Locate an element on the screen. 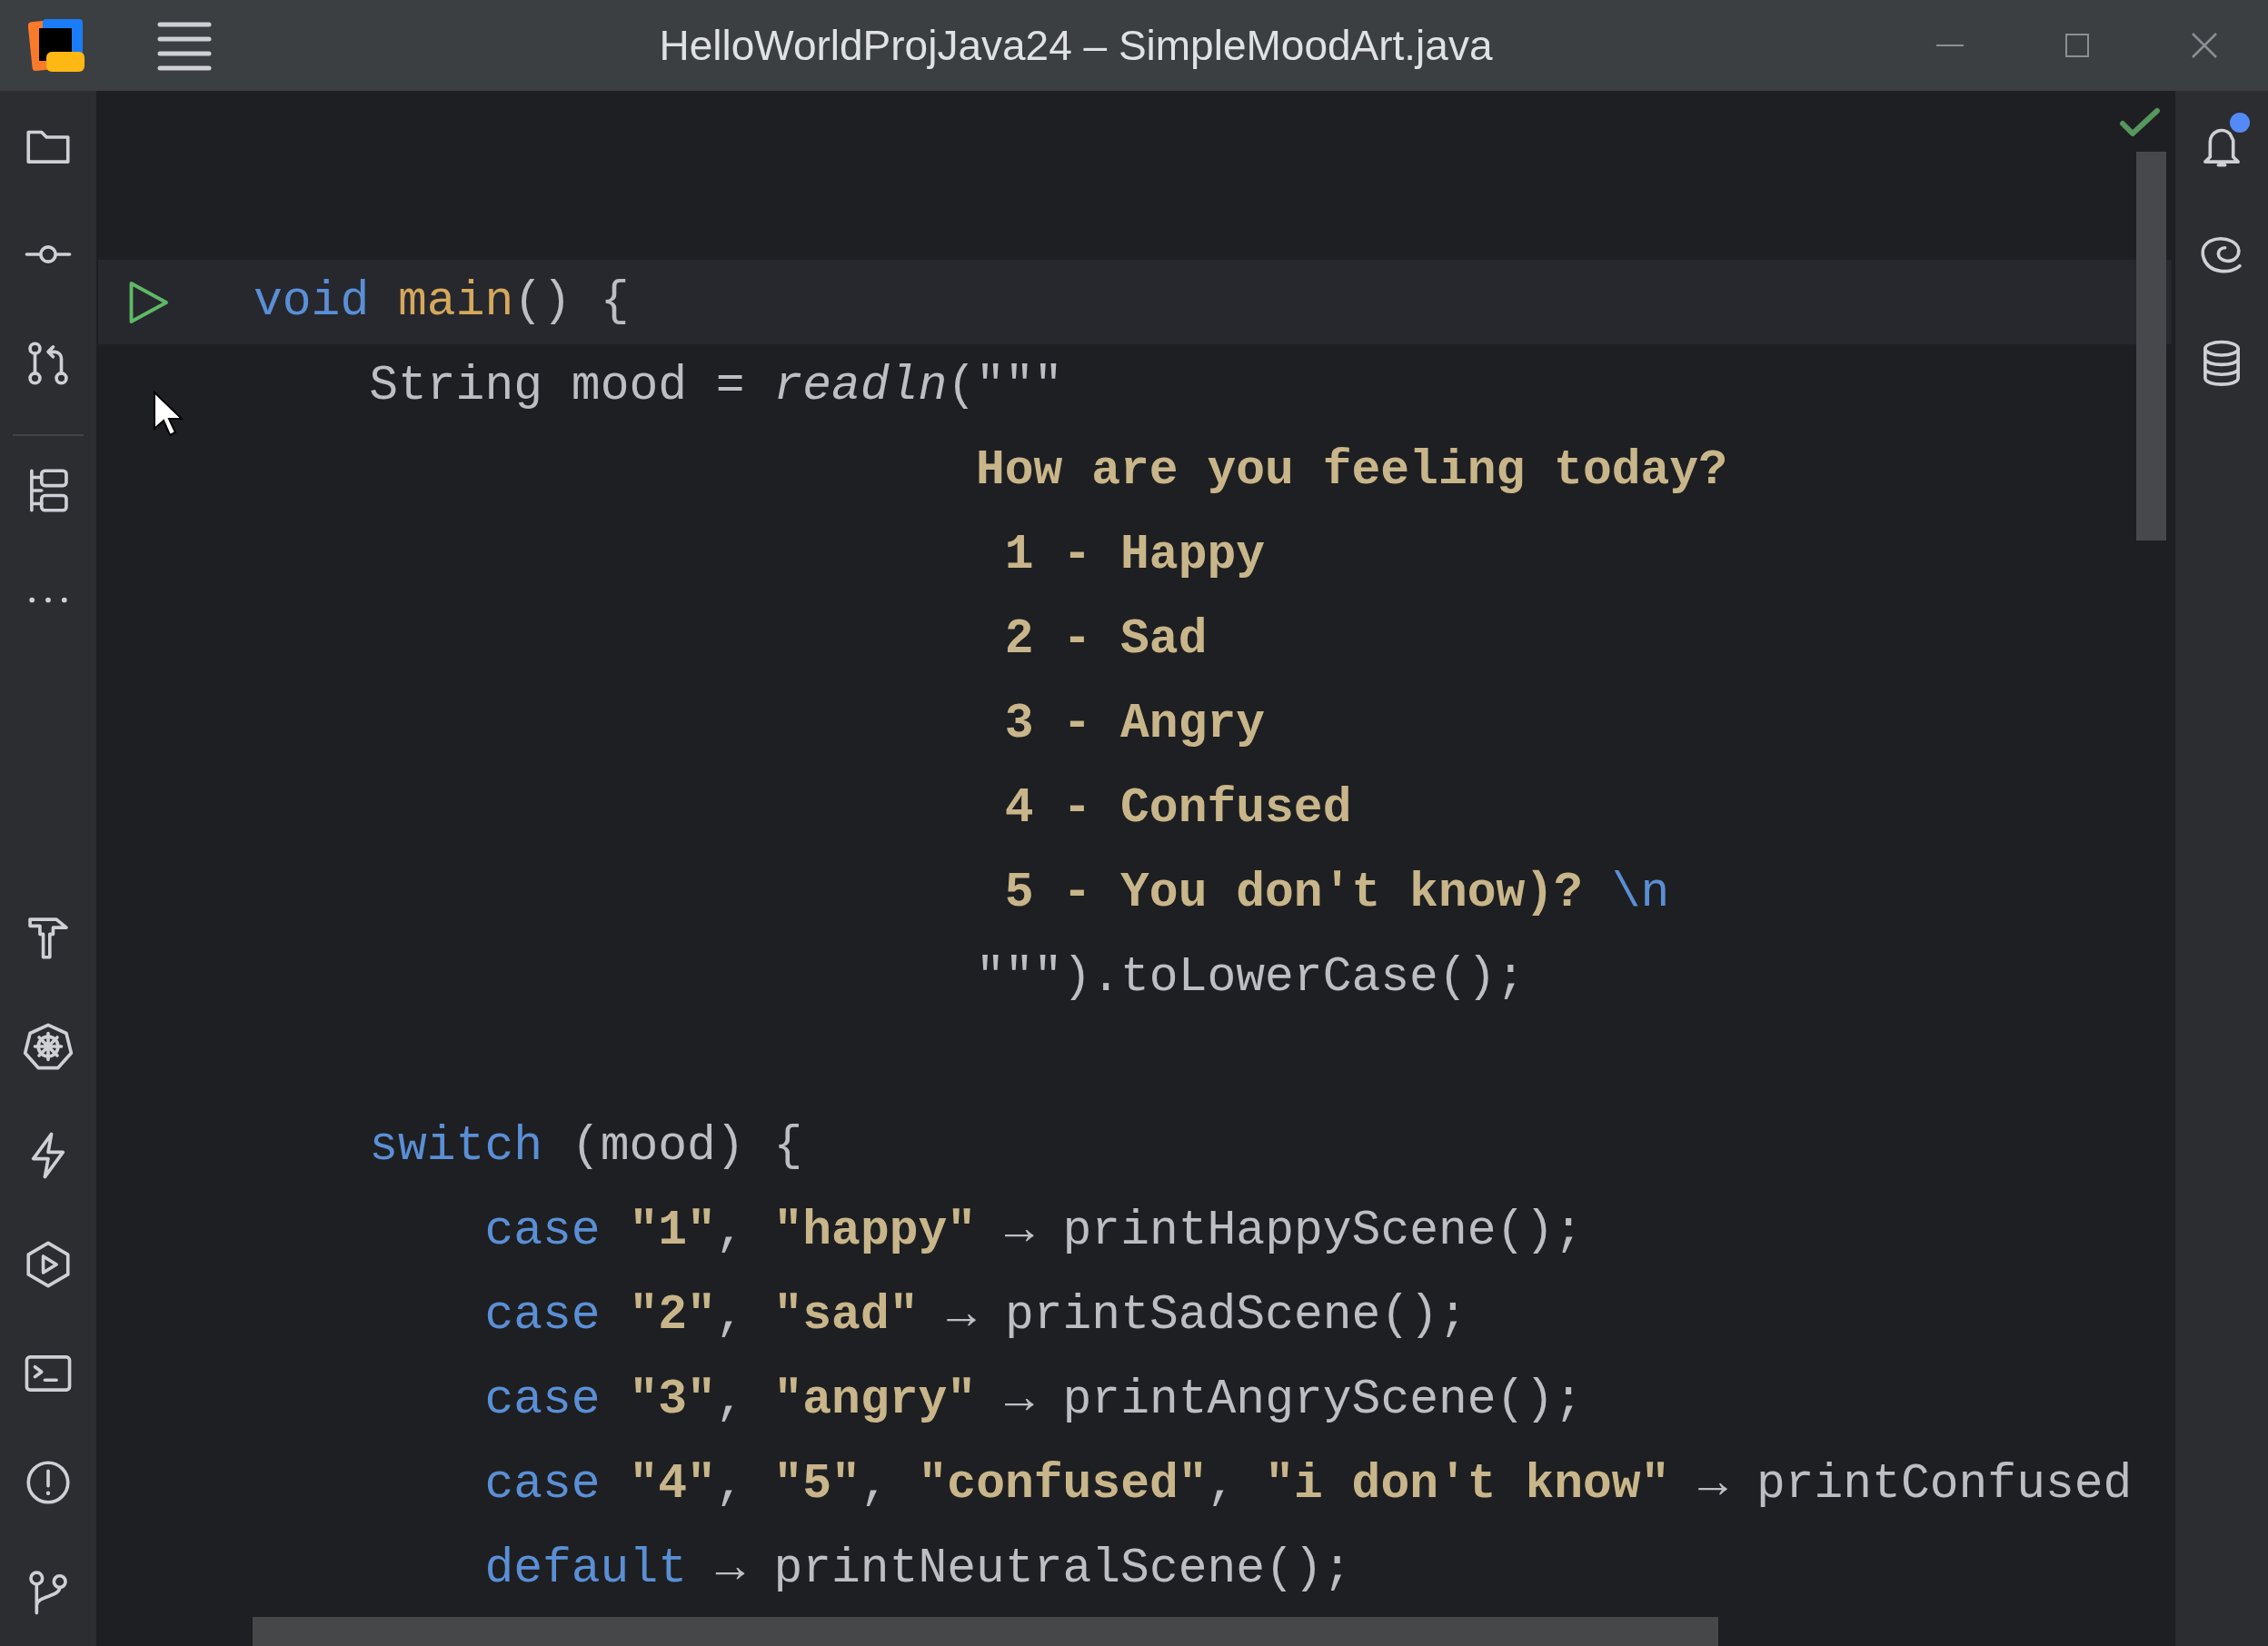  maximize-icon is located at coordinates (2077, 45).